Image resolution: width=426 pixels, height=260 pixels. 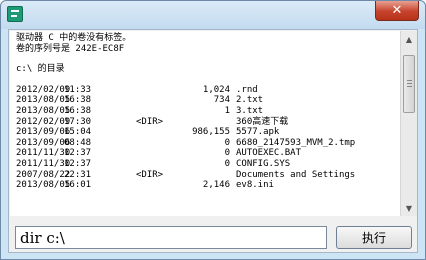 I want to click on listing-row: 2013/08/05 16:01 2,146 ev8.ini, so click(x=208, y=185).